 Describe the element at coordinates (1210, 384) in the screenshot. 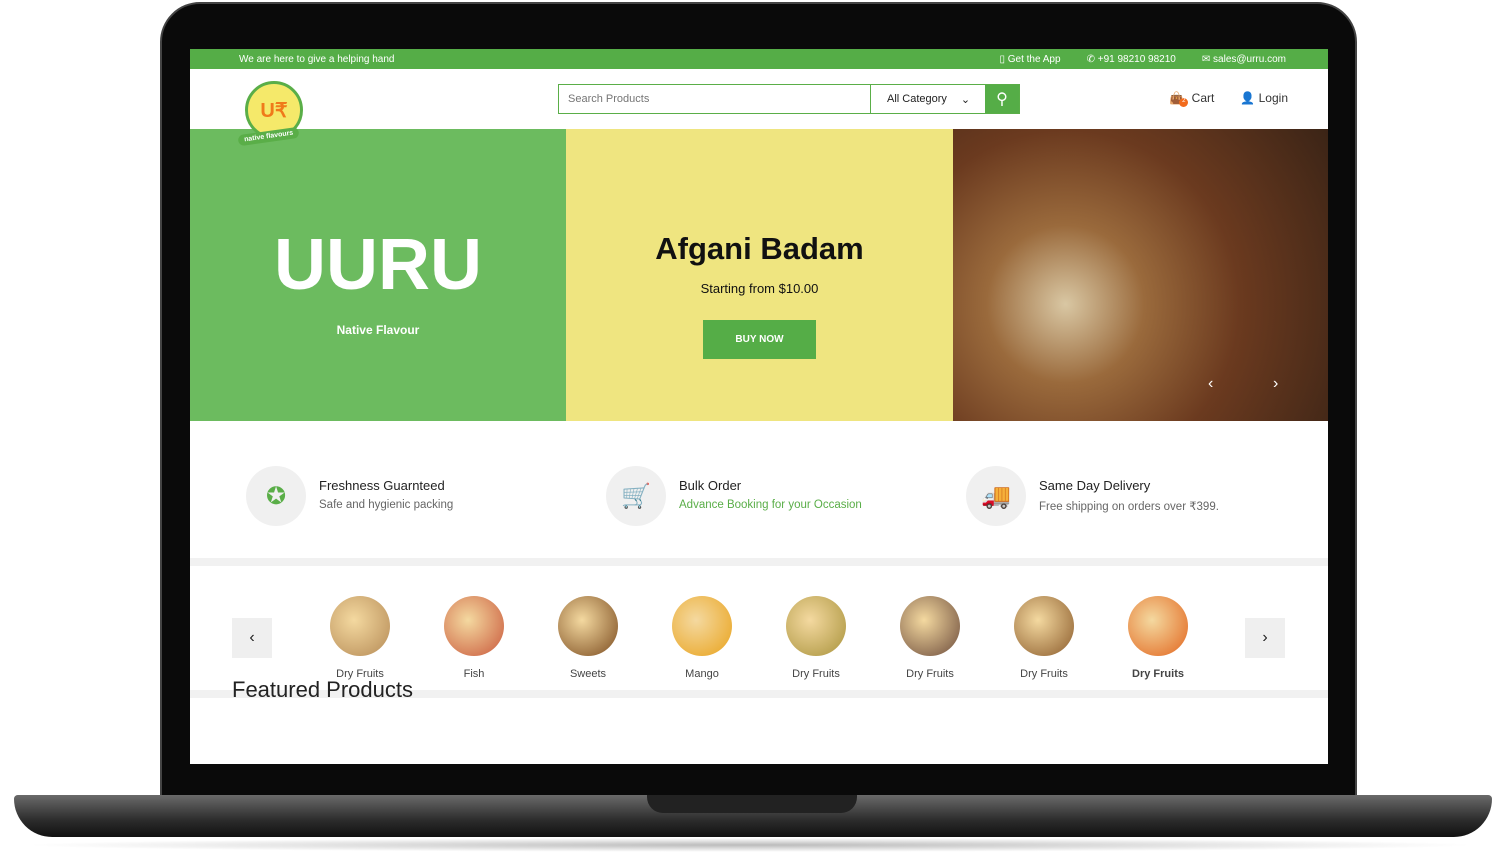

I see `slider-prev-icon: ‹` at that location.